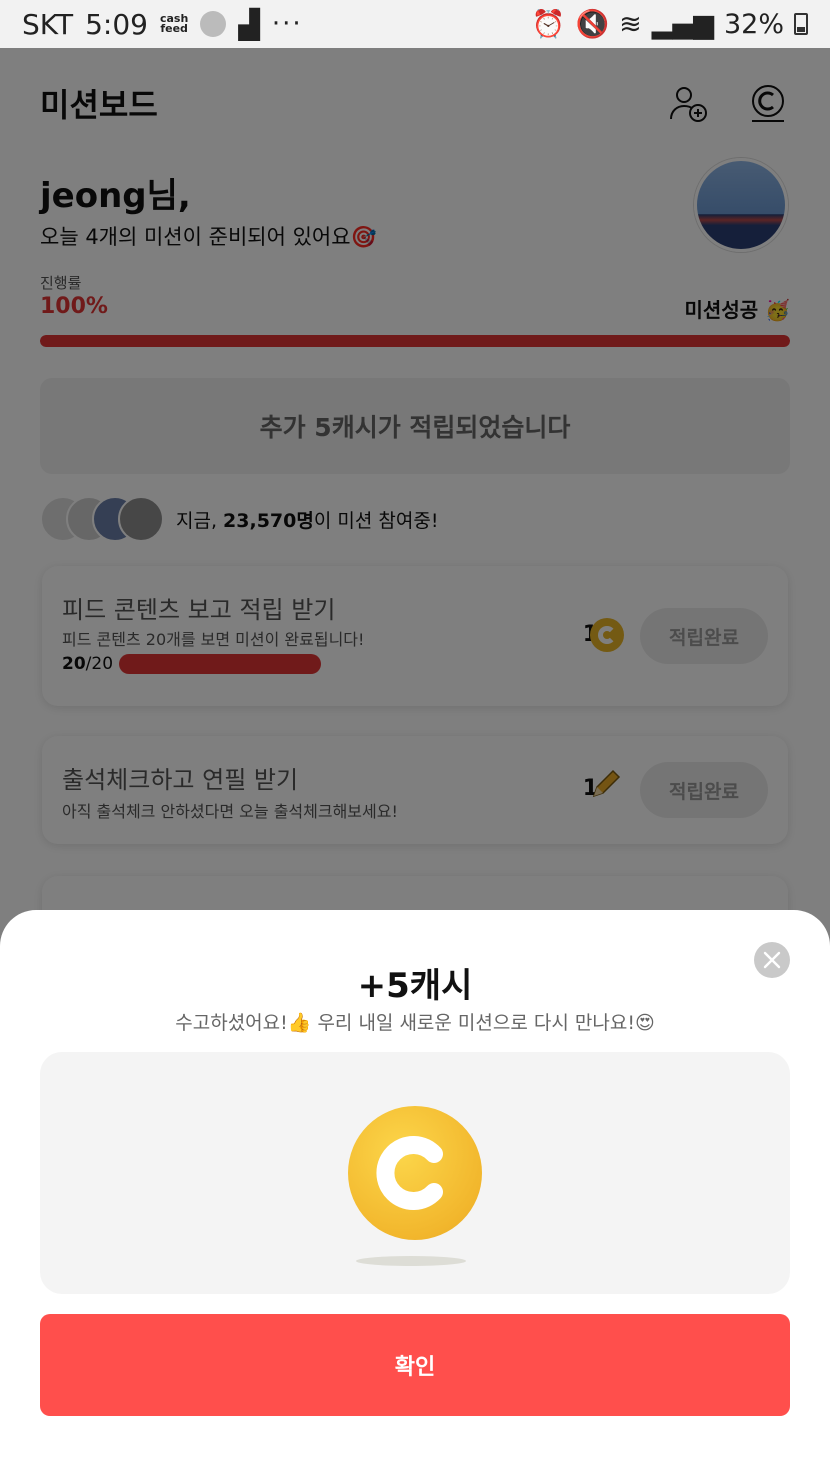 The image size is (830, 1476). What do you see at coordinates (753, 24) in the screenshot?
I see `battery-percent: 32%` at bounding box center [753, 24].